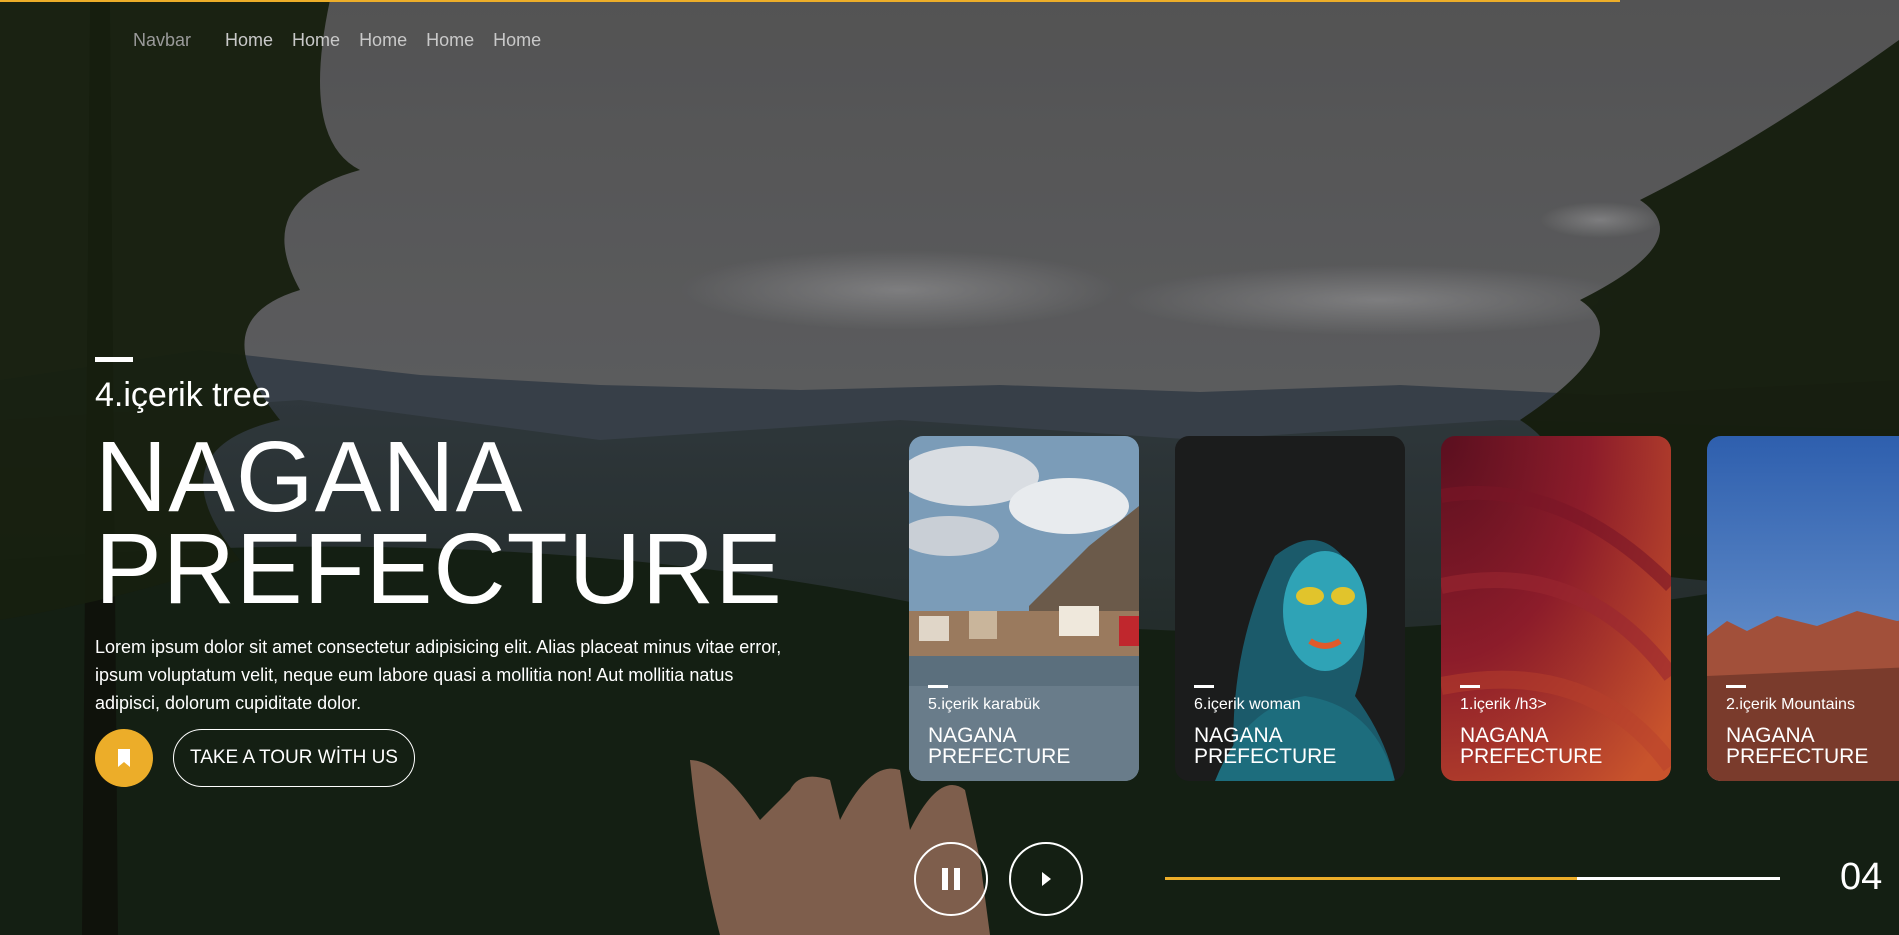  I want to click on play-icon, so click(1046, 879).